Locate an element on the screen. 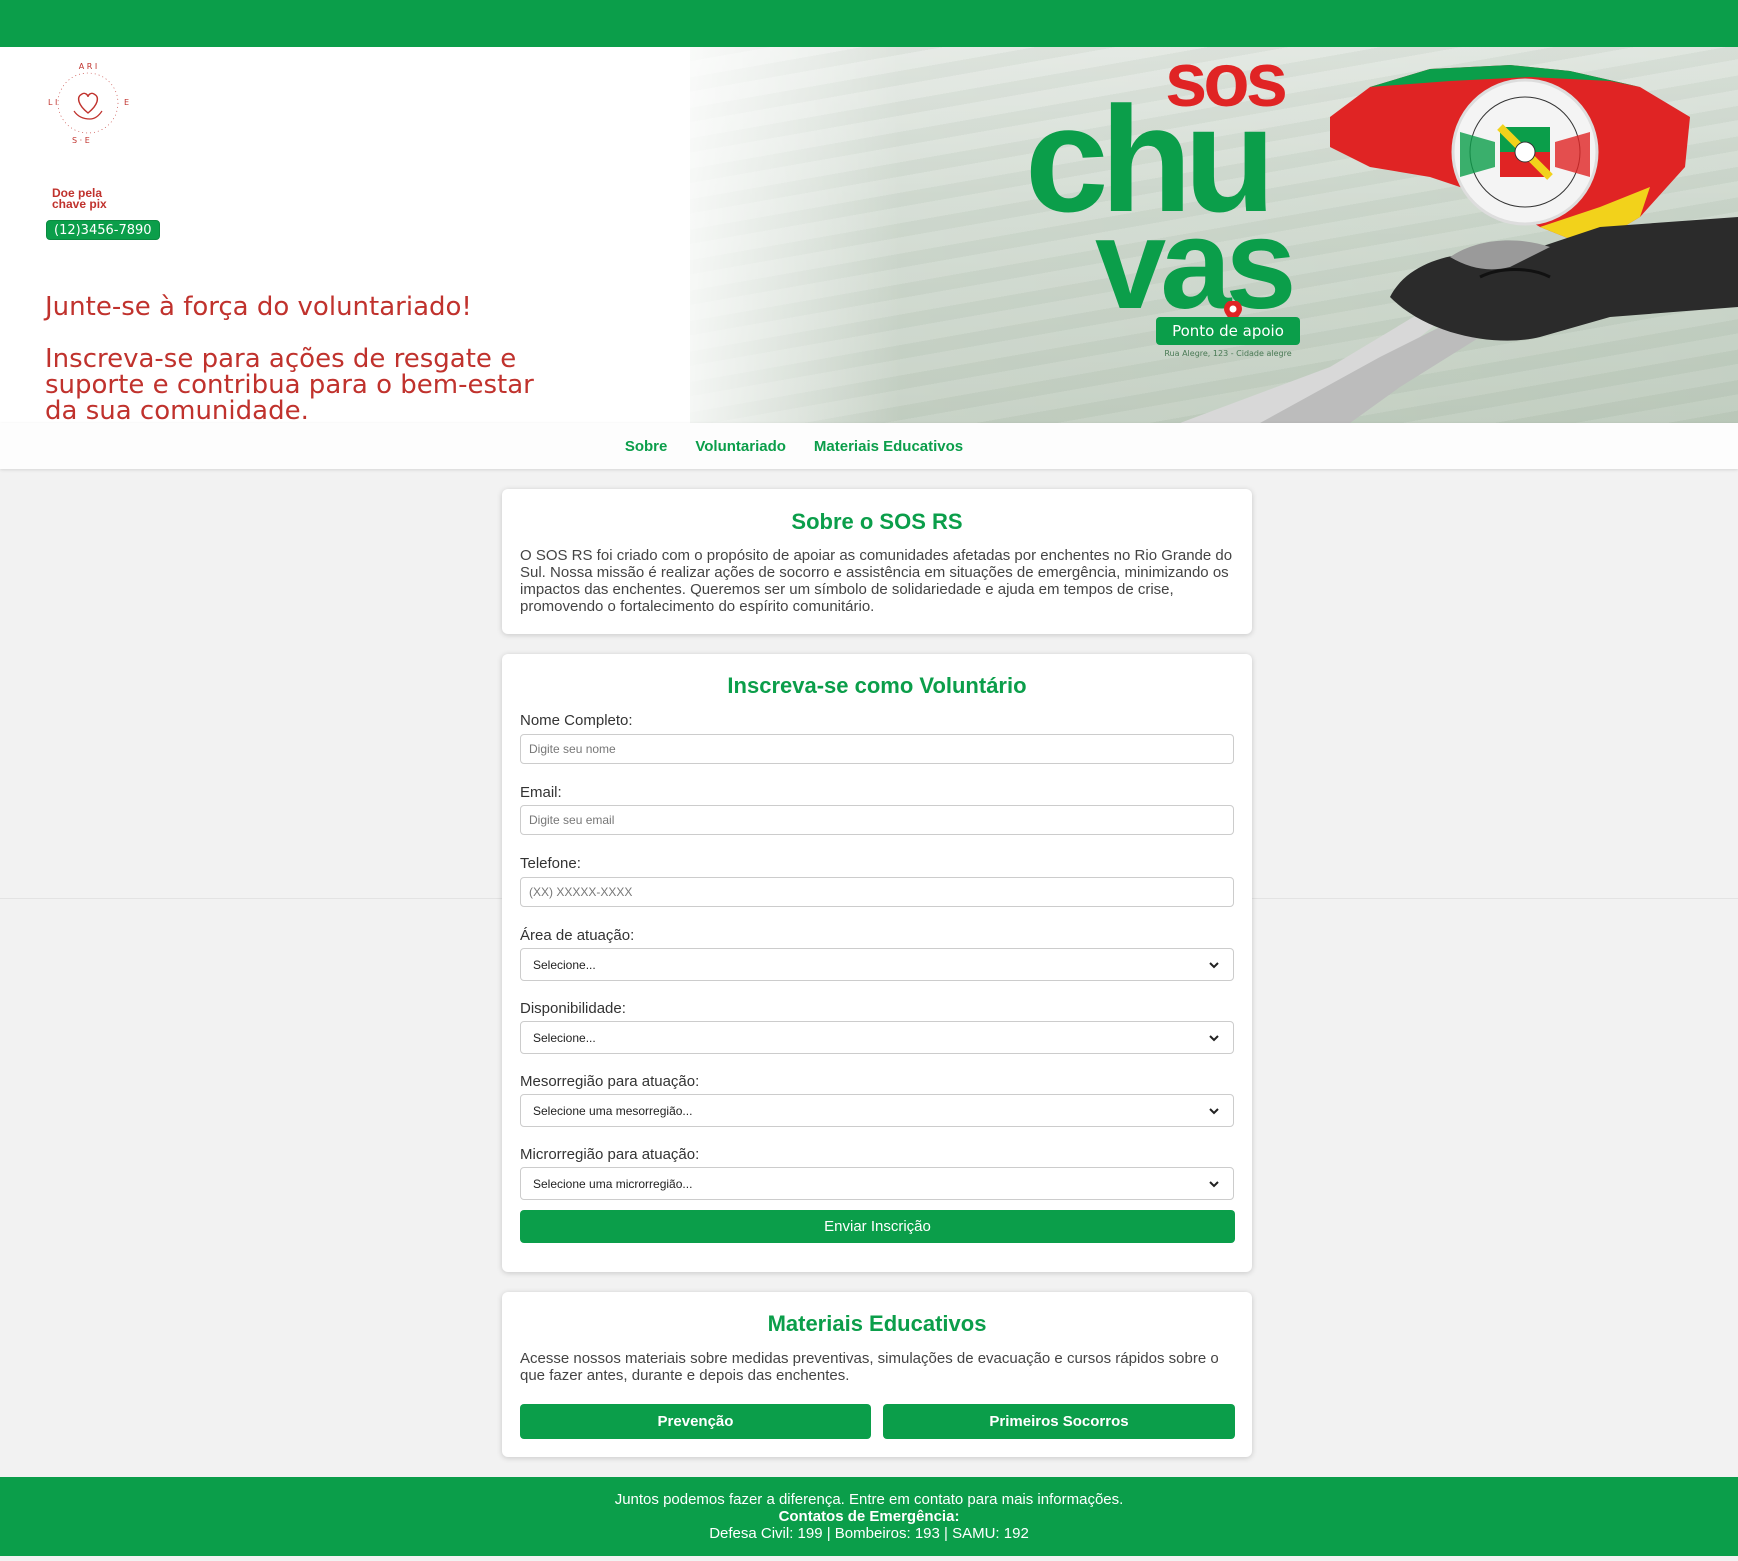 This screenshot has width=1738, height=1561. svg-text: L I is located at coordinates (52, 102).